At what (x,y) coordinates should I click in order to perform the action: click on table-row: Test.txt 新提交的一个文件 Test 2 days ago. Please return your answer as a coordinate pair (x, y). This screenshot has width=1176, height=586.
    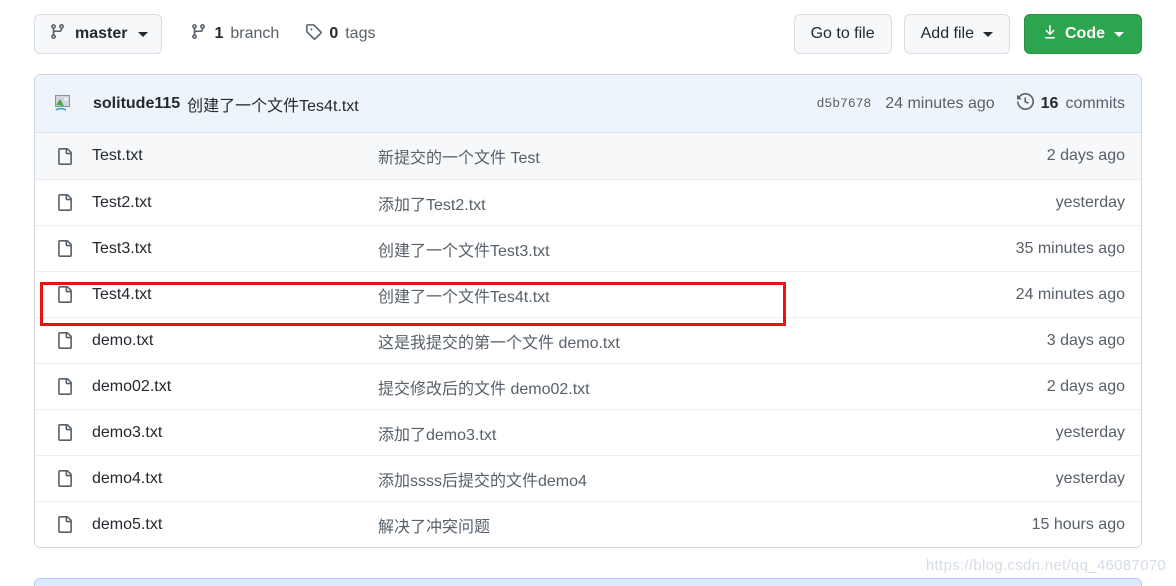
    Looking at the image, I should click on (588, 156).